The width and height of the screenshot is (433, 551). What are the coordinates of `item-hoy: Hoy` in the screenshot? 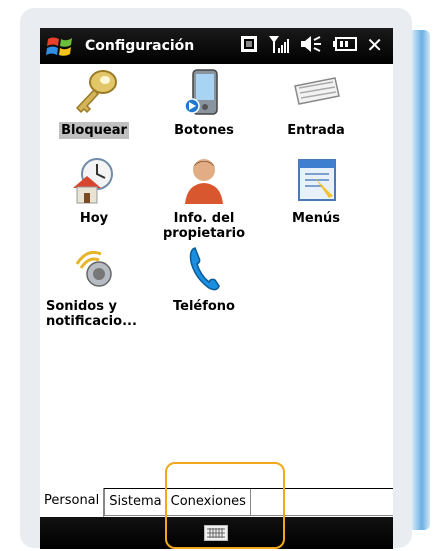 It's located at (94, 191).